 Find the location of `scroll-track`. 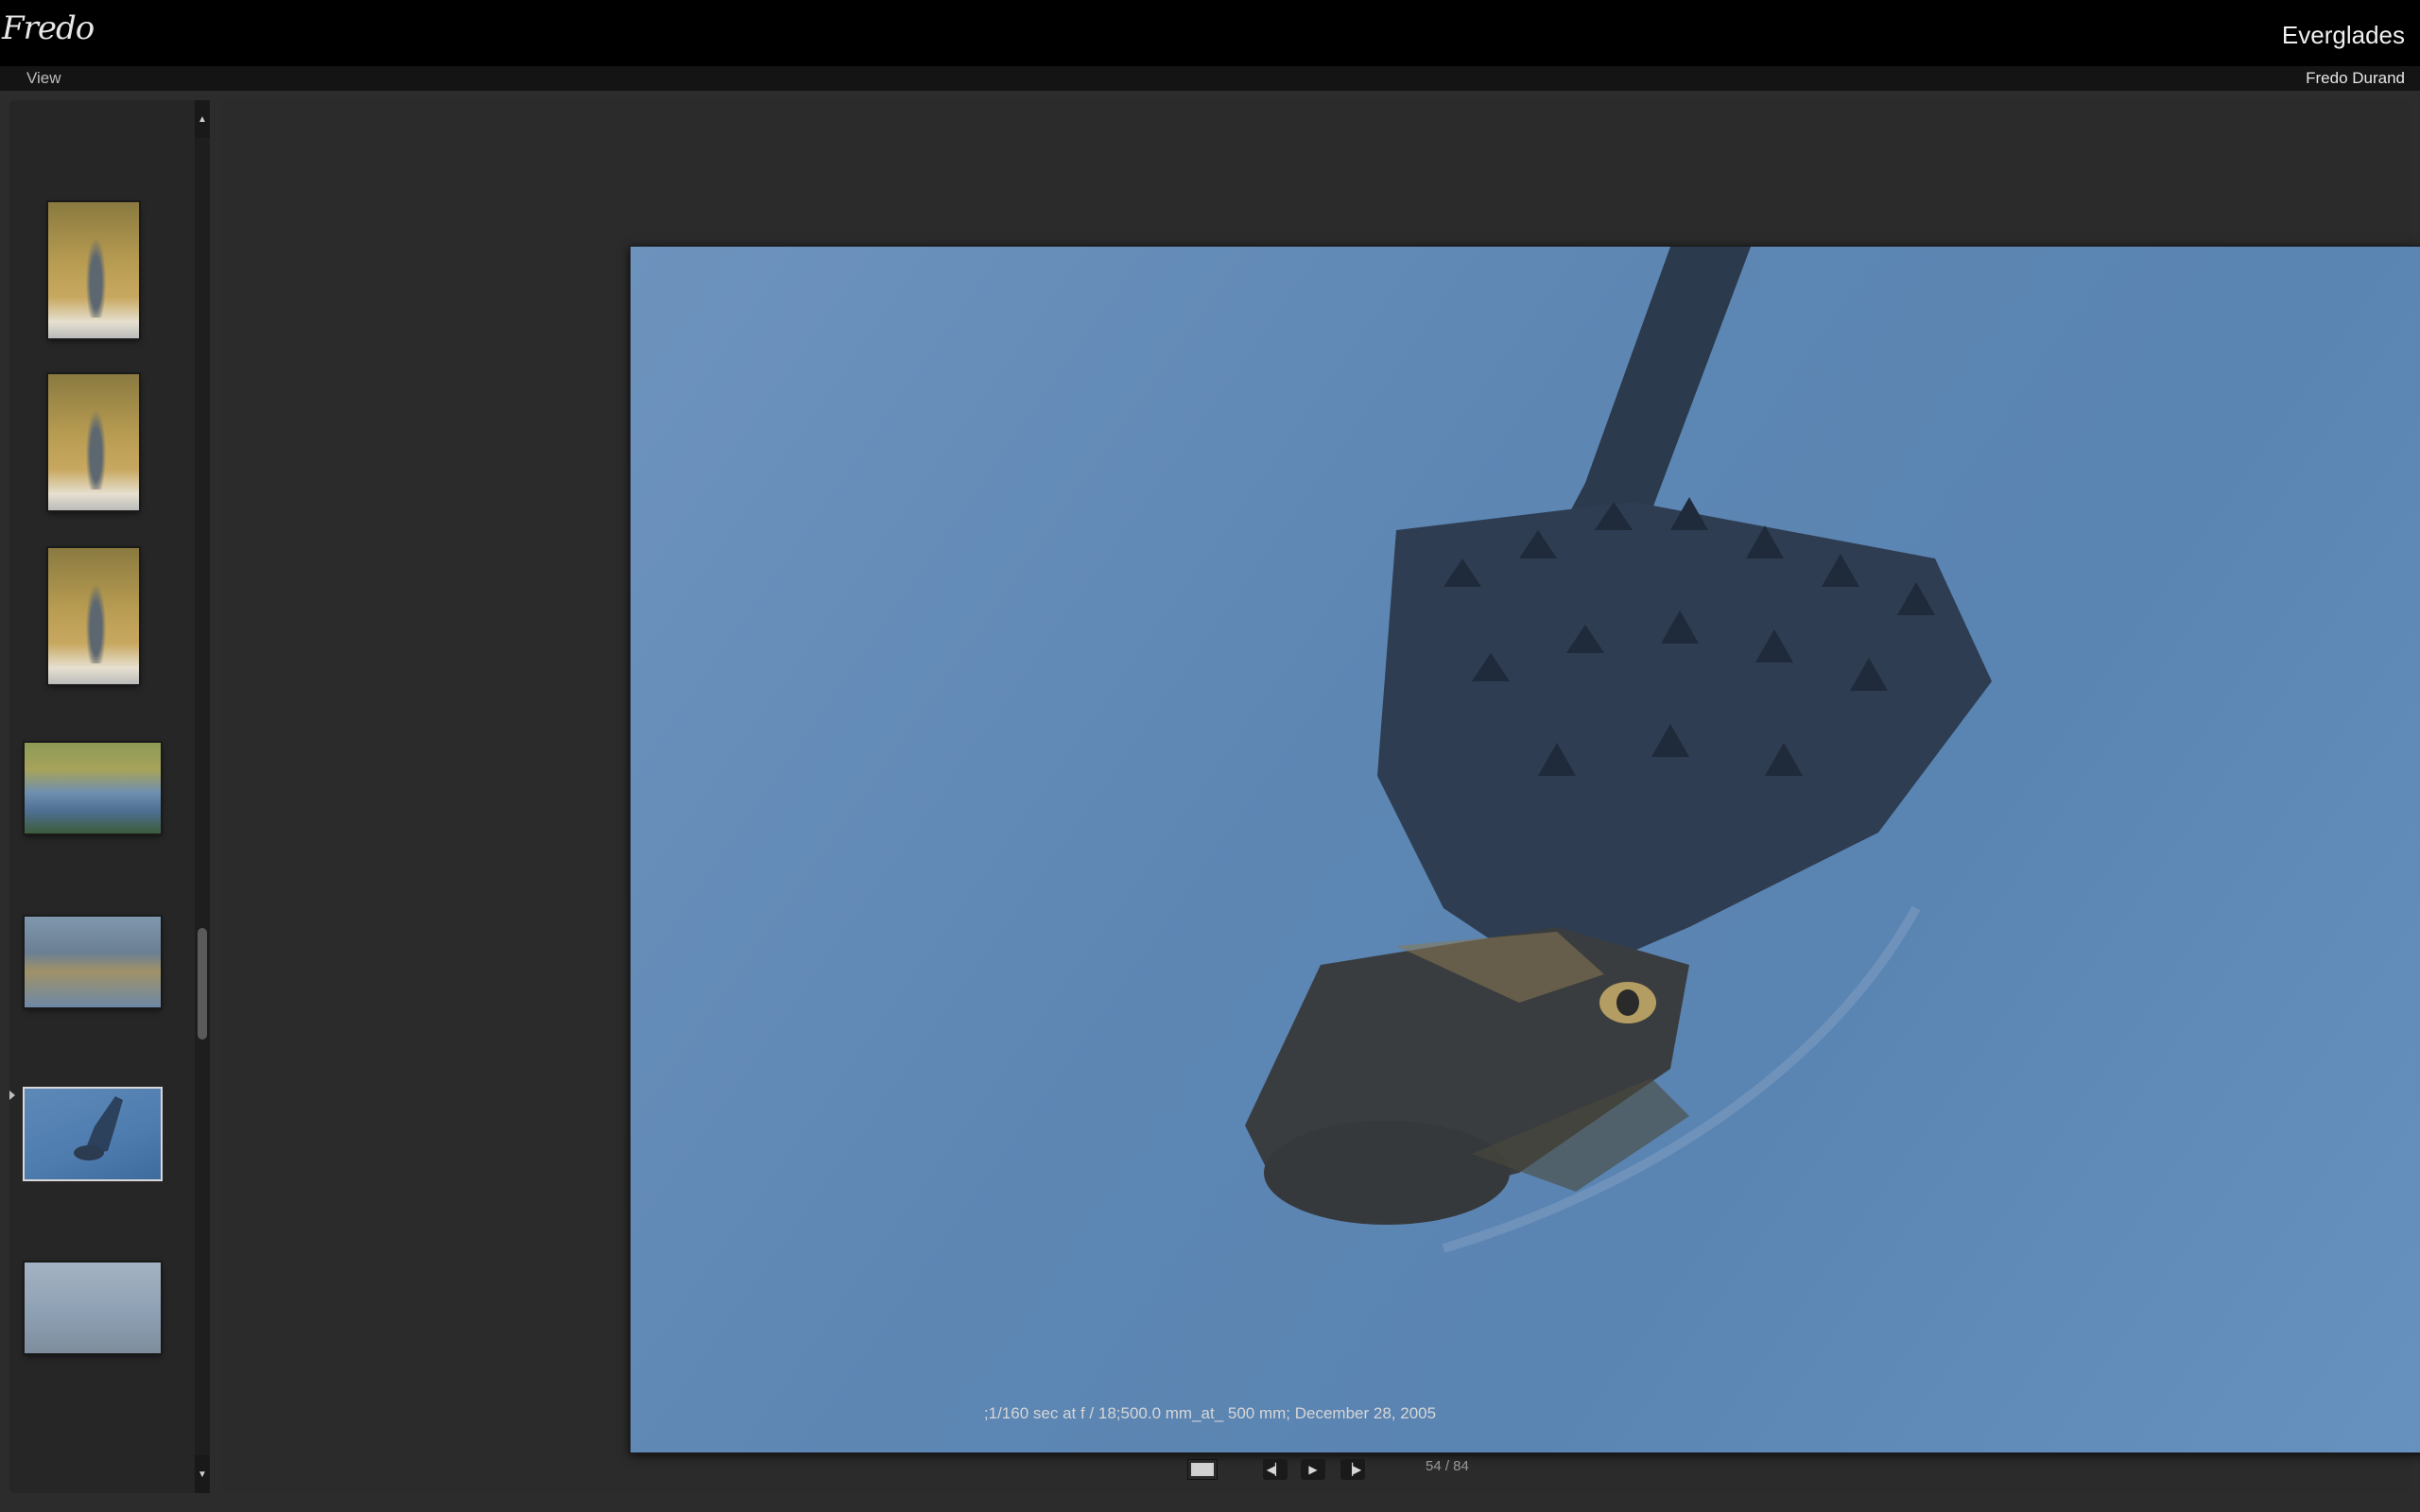

scroll-track is located at coordinates (202, 796).